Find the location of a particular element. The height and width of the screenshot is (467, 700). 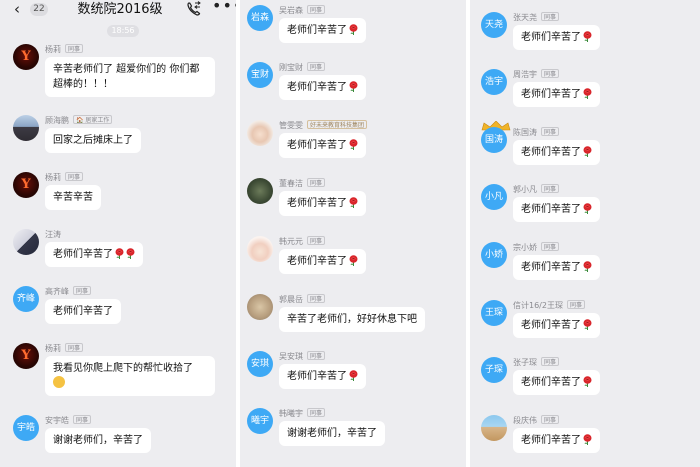

sender-name: 宗小娇 is located at coordinates (525, 247).